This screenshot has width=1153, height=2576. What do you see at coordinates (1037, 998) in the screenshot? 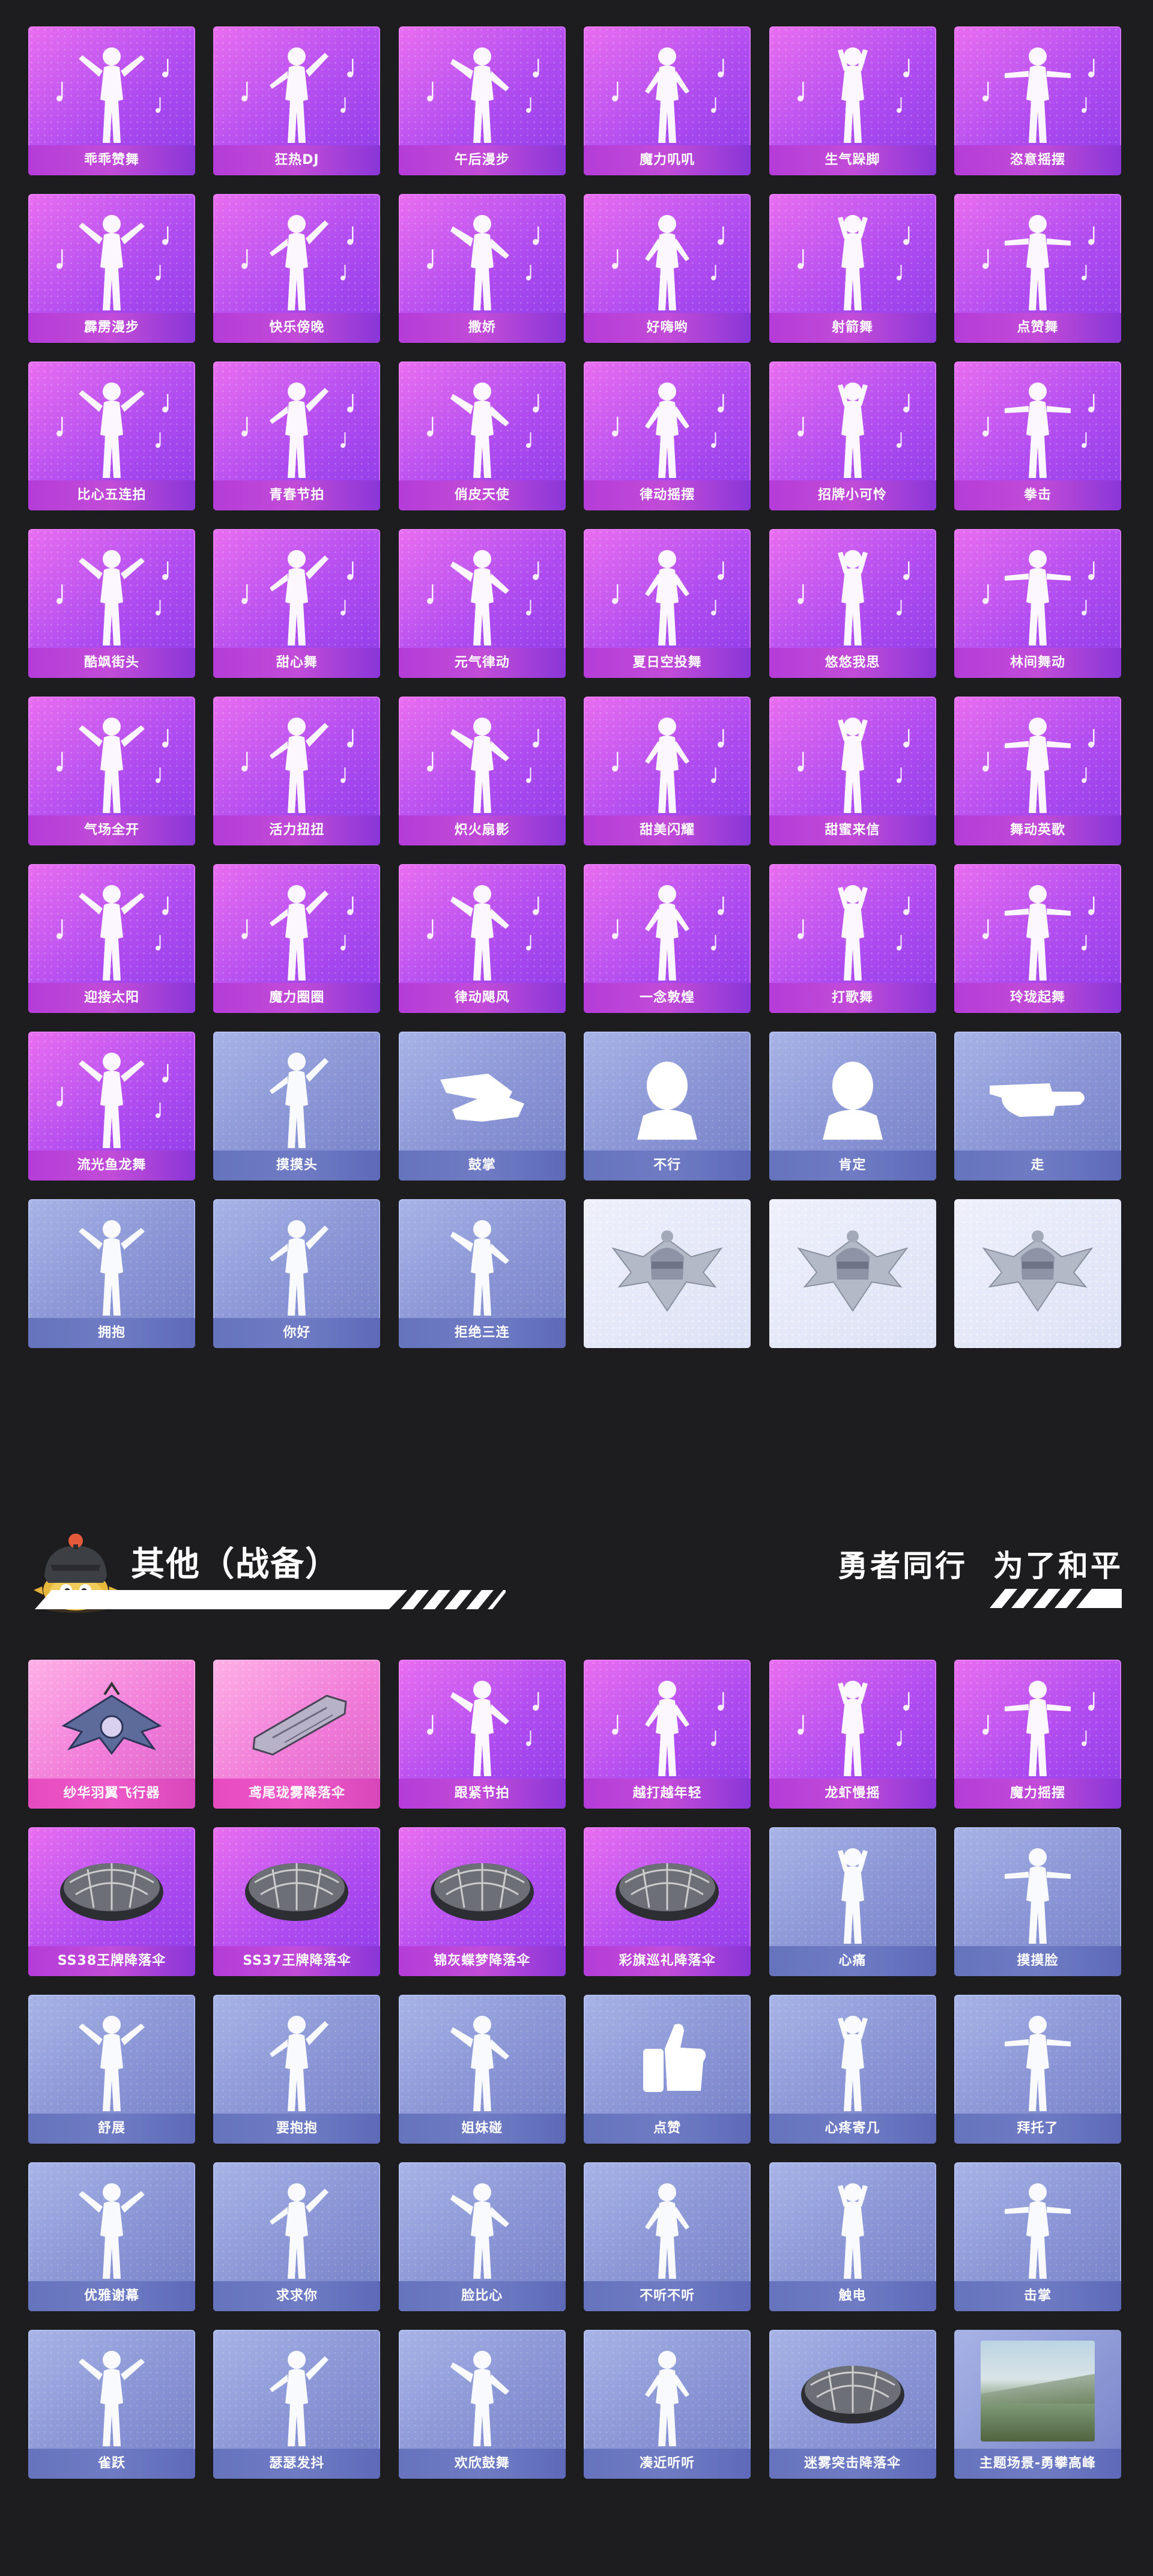
I see `card-label: 玲珑起舞` at bounding box center [1037, 998].